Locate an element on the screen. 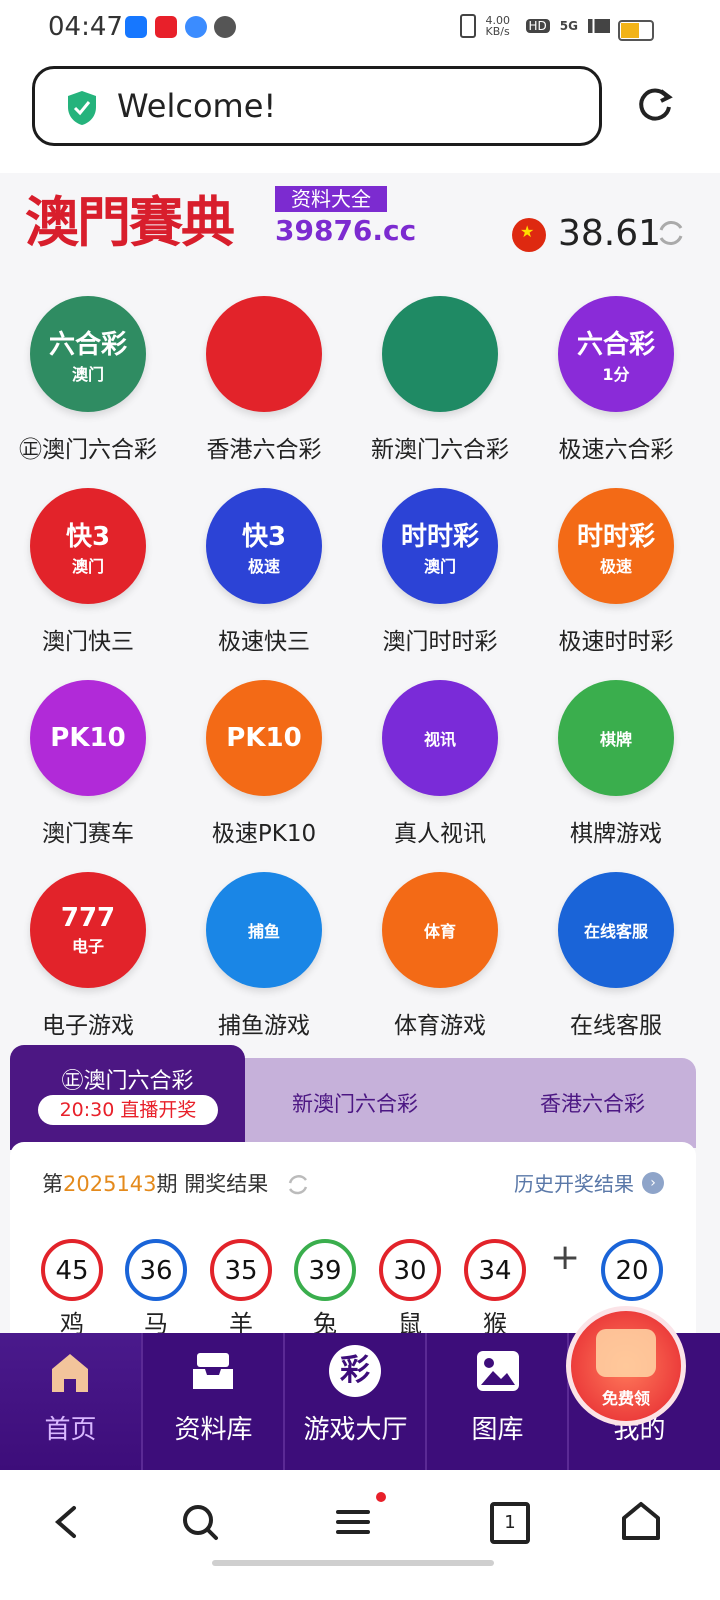 Image resolution: width=720 pixels, height=1600 pixels. status-bar: 04:47 4.00 KB/s HD 5G is located at coordinates (360, 29).